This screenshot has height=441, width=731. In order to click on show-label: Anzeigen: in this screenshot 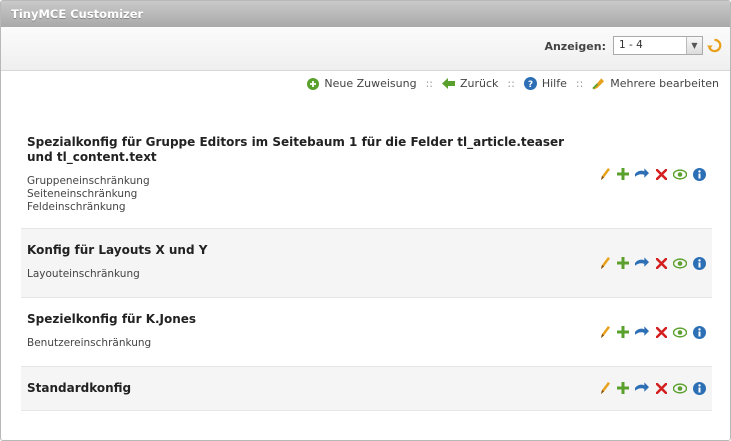, I will do `click(575, 46)`.